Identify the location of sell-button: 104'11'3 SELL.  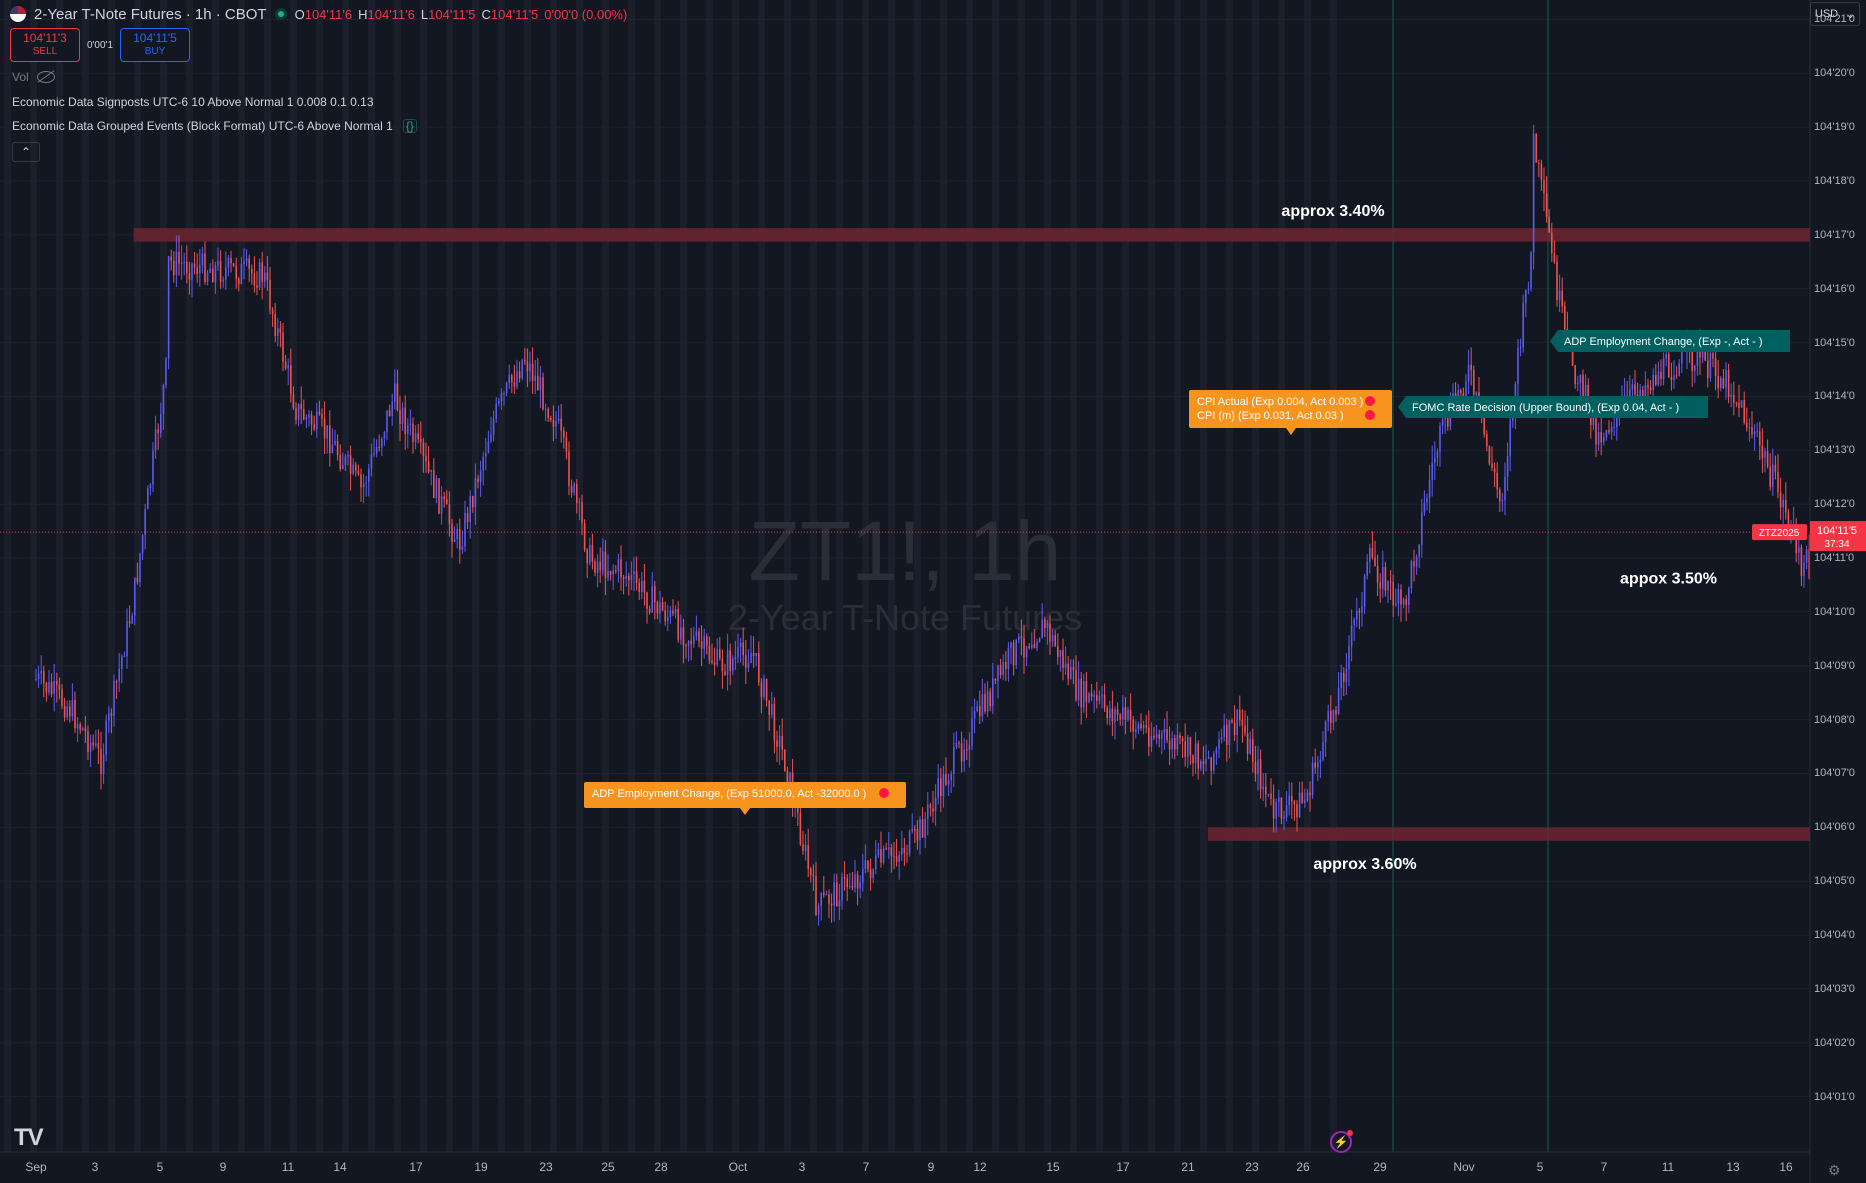
(45, 45).